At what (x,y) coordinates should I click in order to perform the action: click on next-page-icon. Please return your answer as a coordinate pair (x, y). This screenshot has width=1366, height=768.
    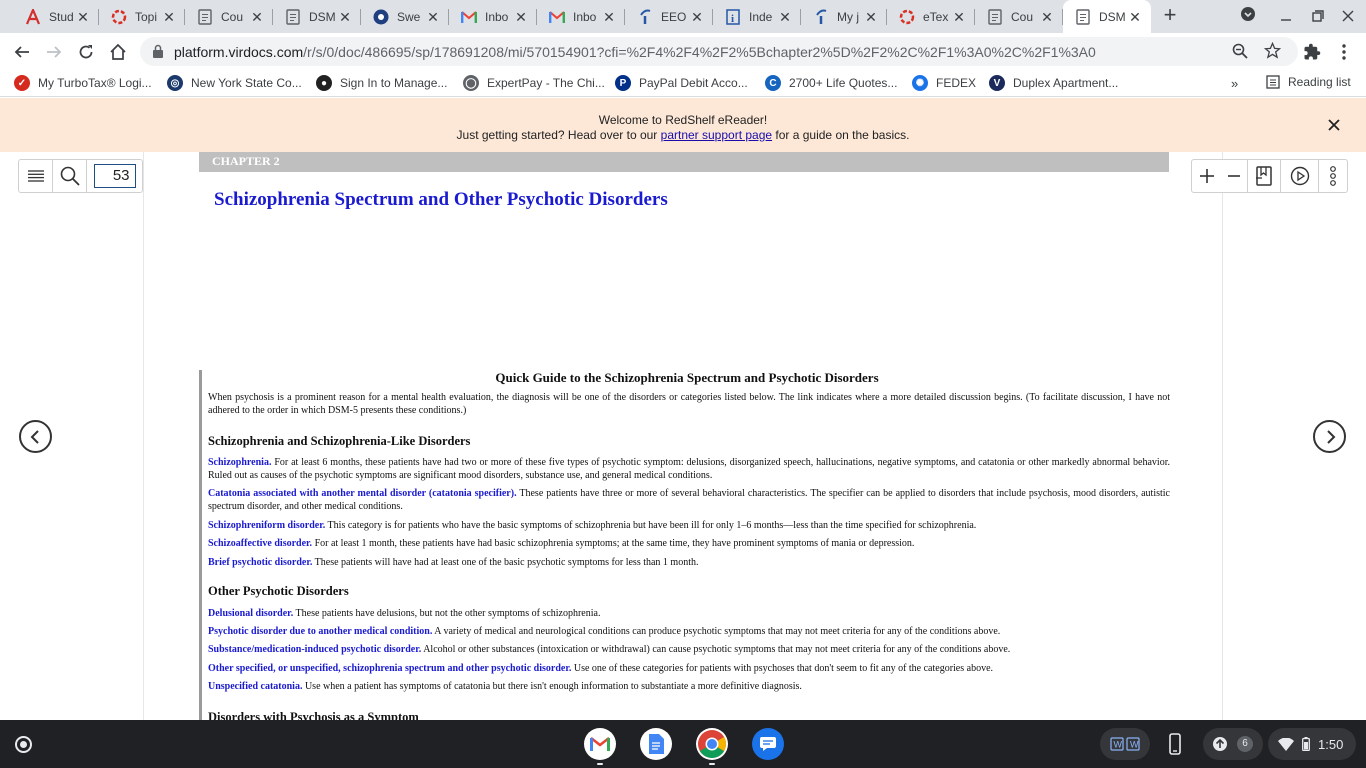
    Looking at the image, I should click on (1329, 436).